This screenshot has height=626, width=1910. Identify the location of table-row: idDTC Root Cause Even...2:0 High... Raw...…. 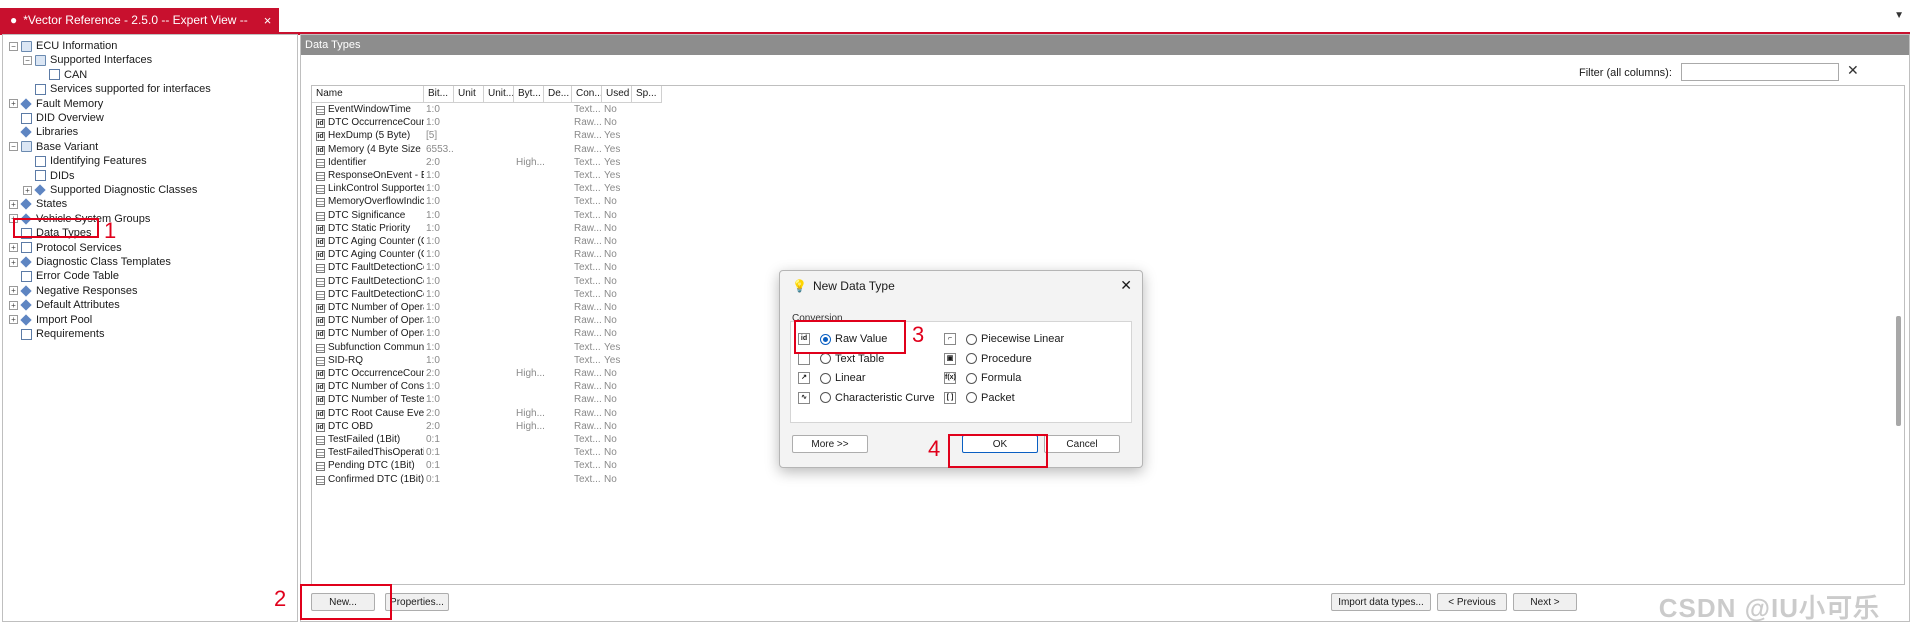
(487, 414).